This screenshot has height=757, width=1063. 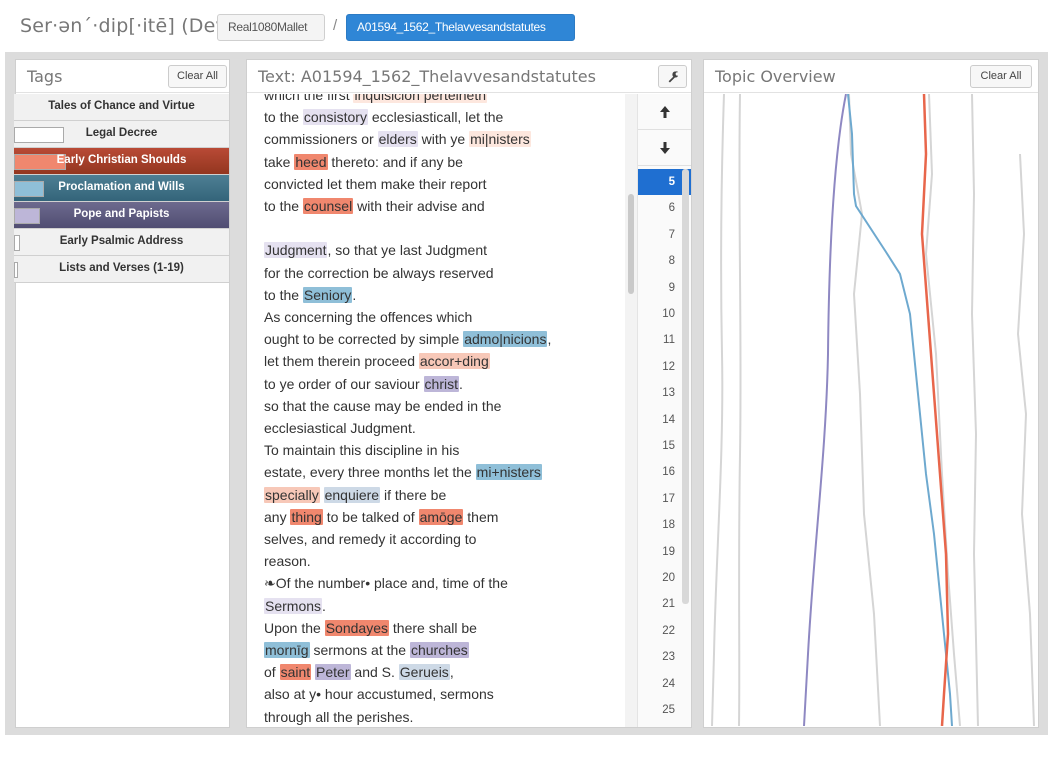 I want to click on text-line: for the correction be always reserved, so click(x=379, y=273).